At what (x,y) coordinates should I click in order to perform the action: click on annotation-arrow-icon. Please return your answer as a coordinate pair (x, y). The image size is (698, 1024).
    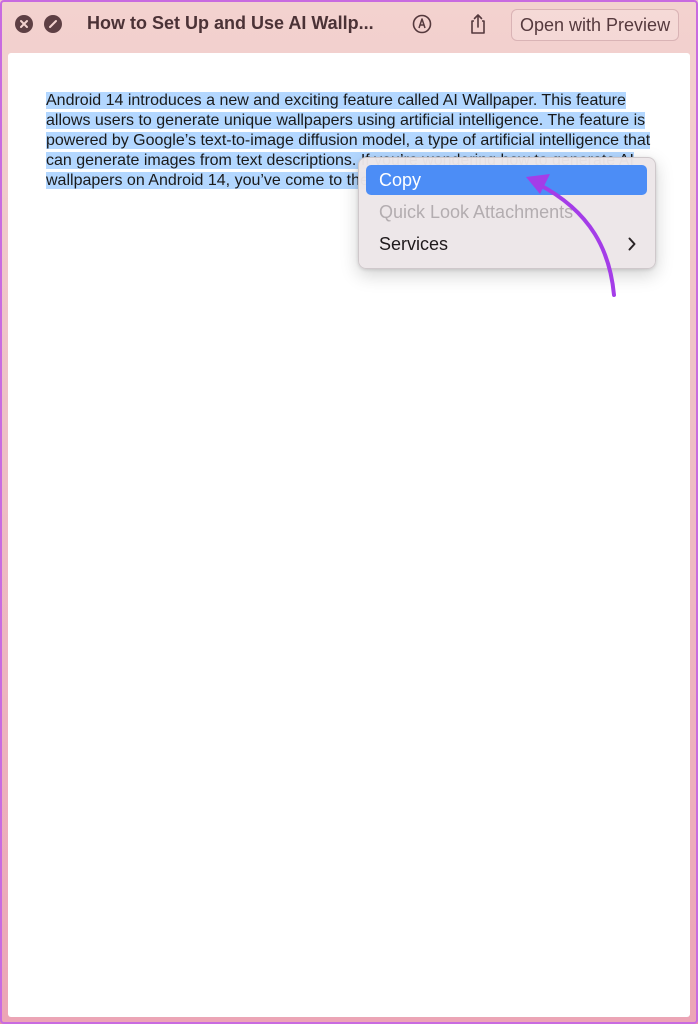
    Looking at the image, I should click on (571, 235).